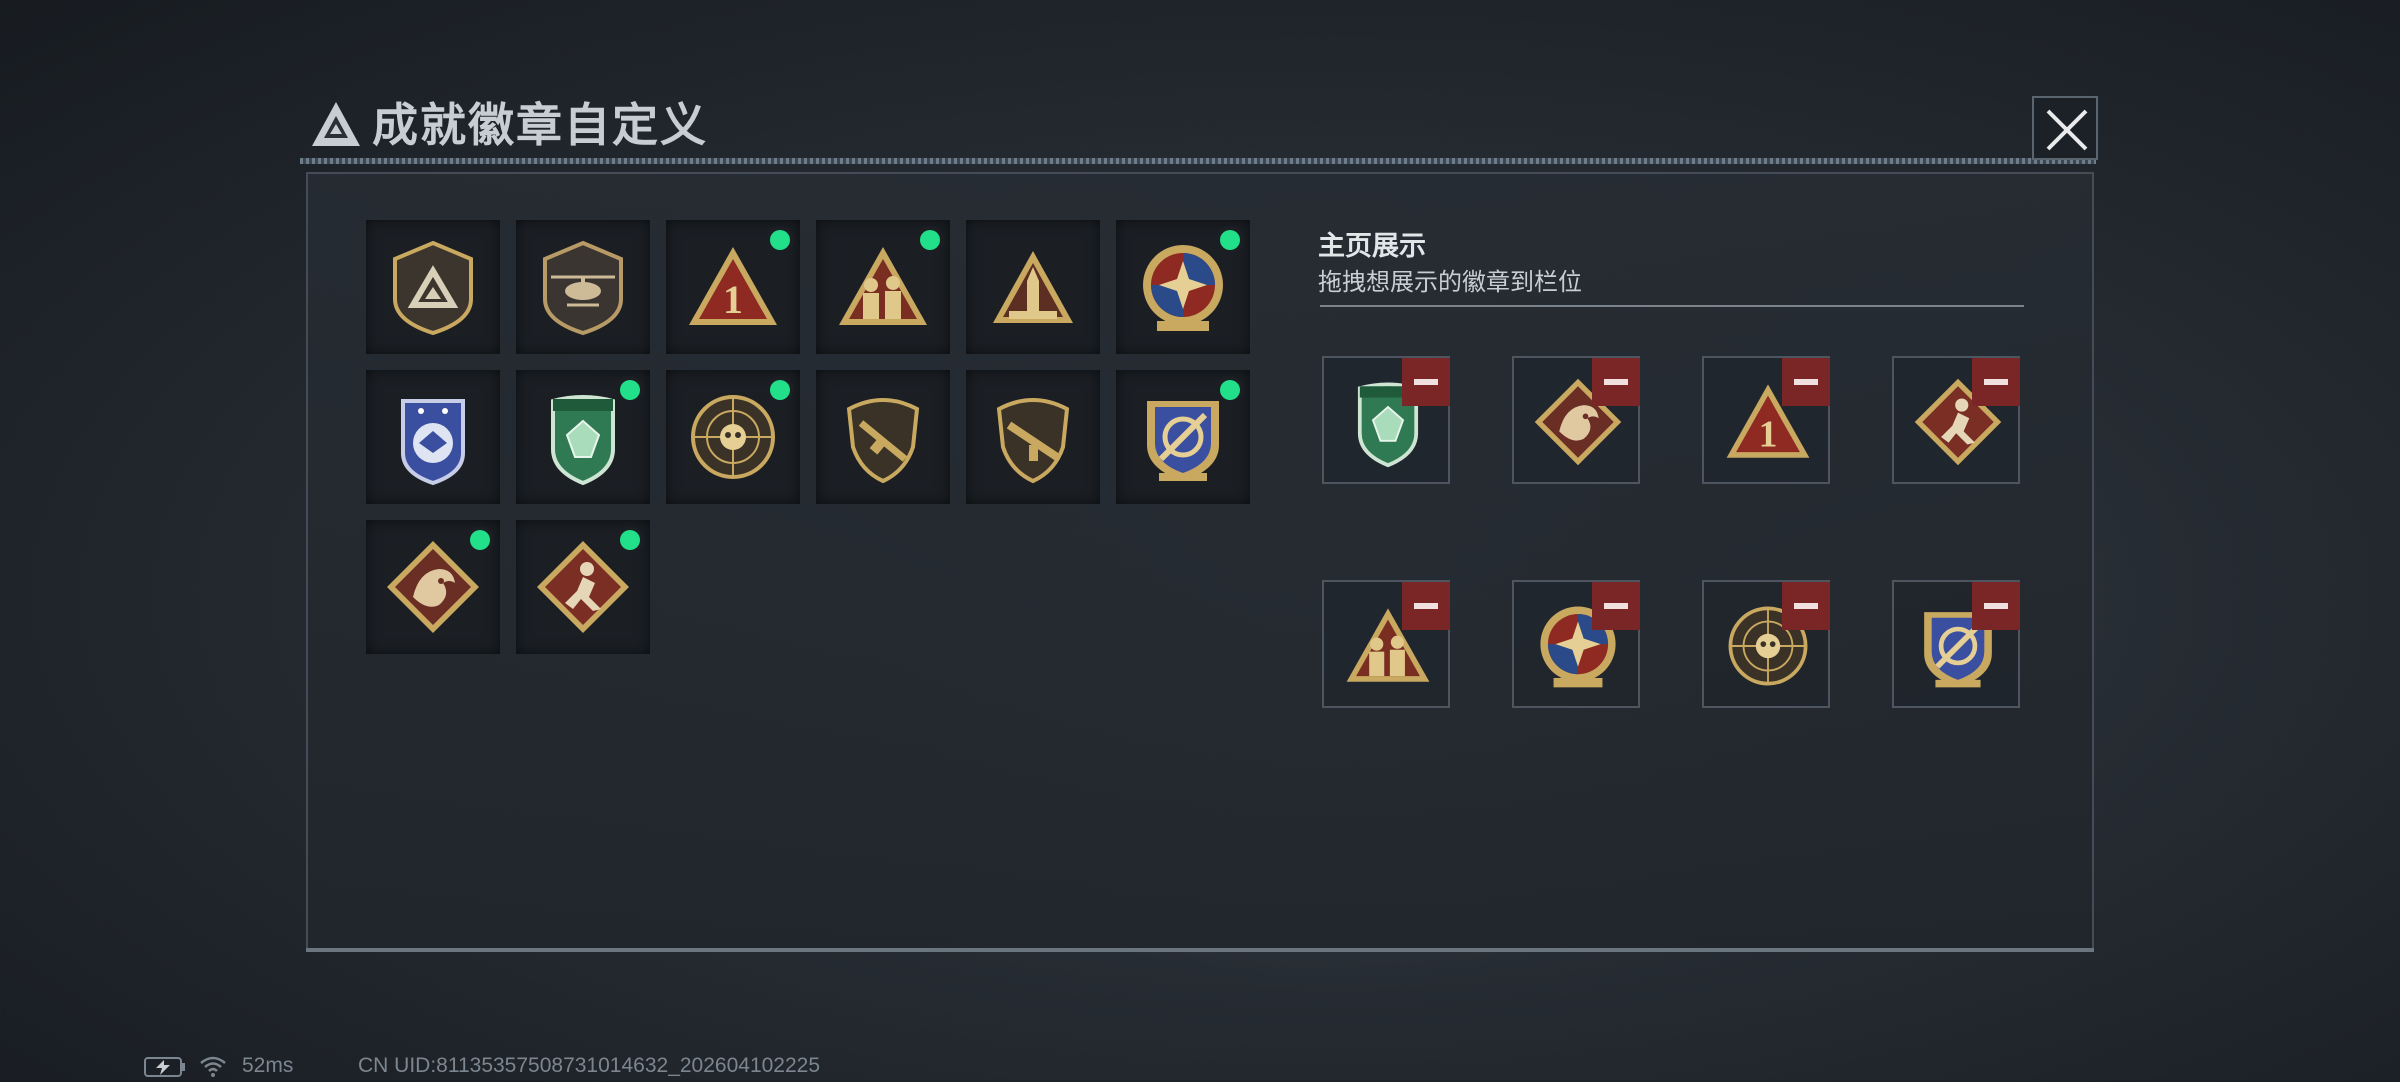 Image resolution: width=2400 pixels, height=1082 pixels. What do you see at coordinates (583, 440) in the screenshot?
I see `green-gem-shield-badge-icon` at bounding box center [583, 440].